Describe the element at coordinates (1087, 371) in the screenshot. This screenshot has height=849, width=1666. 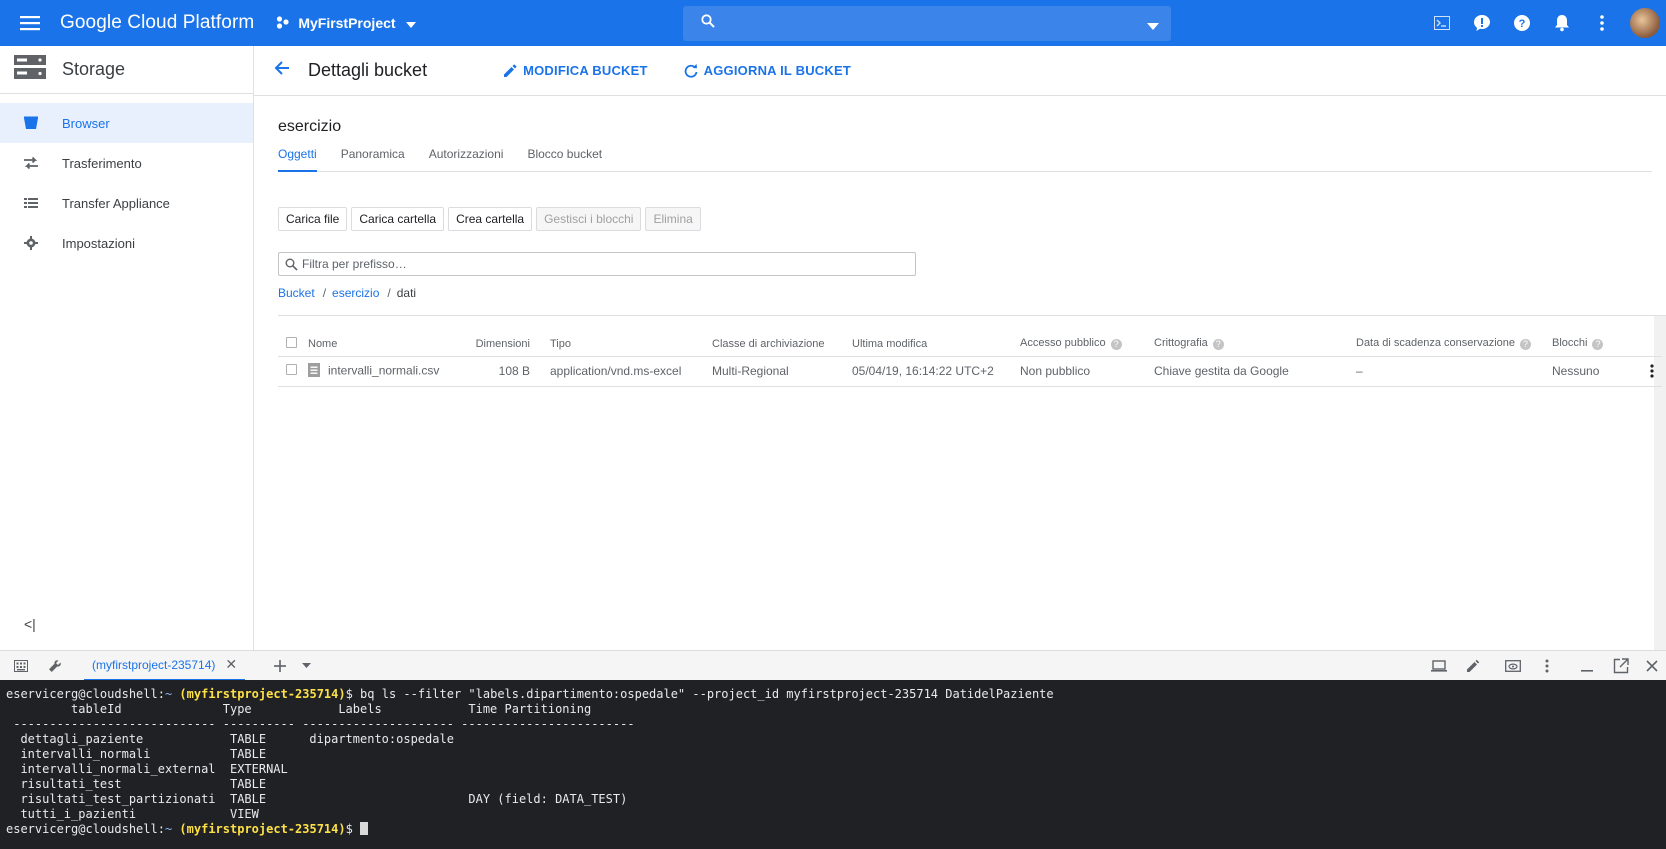
I see `file-public-access: Non pubblico` at that location.